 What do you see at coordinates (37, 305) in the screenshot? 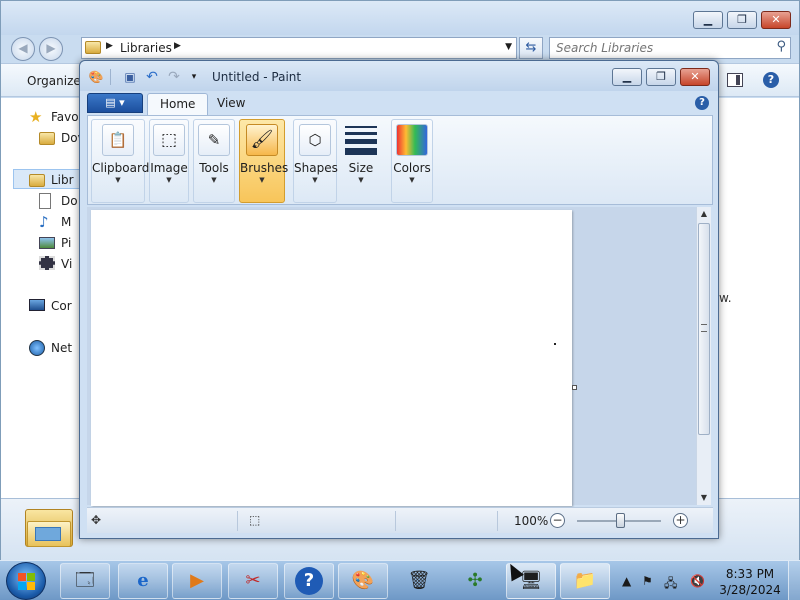
I see `computer-icon` at bounding box center [37, 305].